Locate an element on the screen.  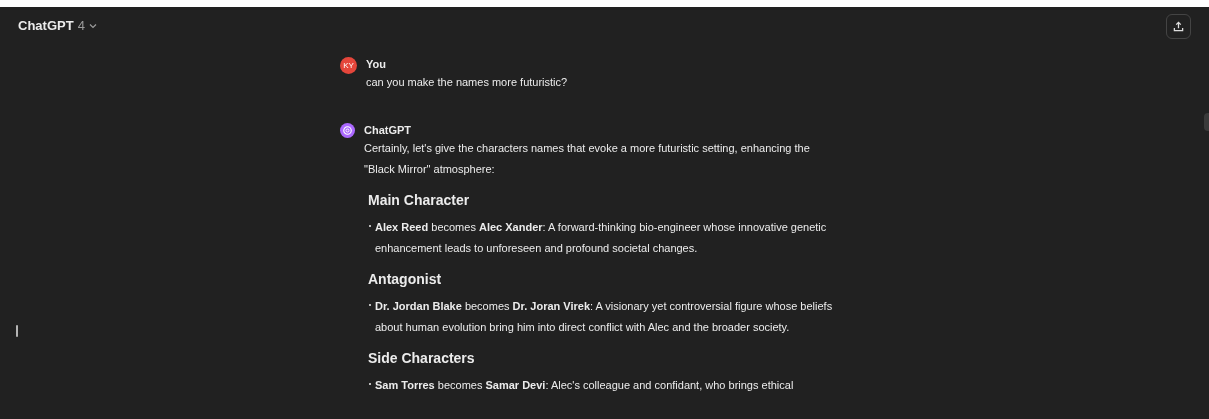
assistant-avatar-icon is located at coordinates (347, 130).